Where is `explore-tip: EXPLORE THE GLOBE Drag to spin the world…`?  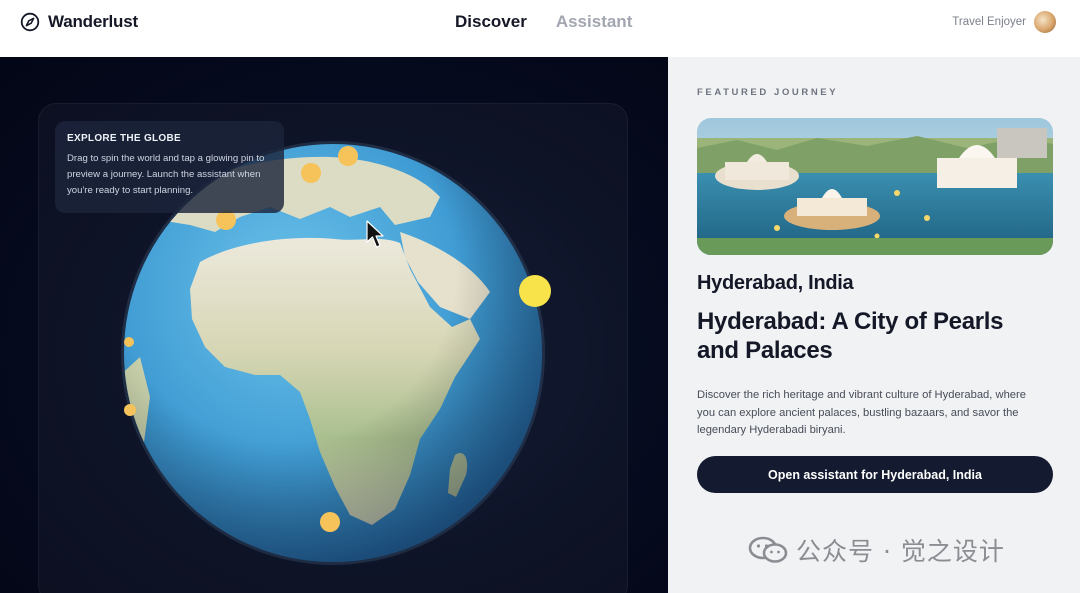 explore-tip: EXPLORE THE GLOBE Drag to spin the world… is located at coordinates (169, 167).